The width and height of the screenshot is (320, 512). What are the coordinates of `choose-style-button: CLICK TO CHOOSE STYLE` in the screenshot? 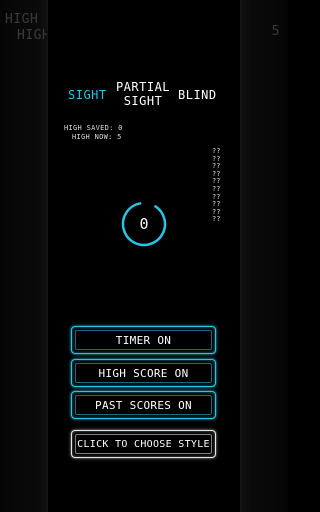 It's located at (143, 444).